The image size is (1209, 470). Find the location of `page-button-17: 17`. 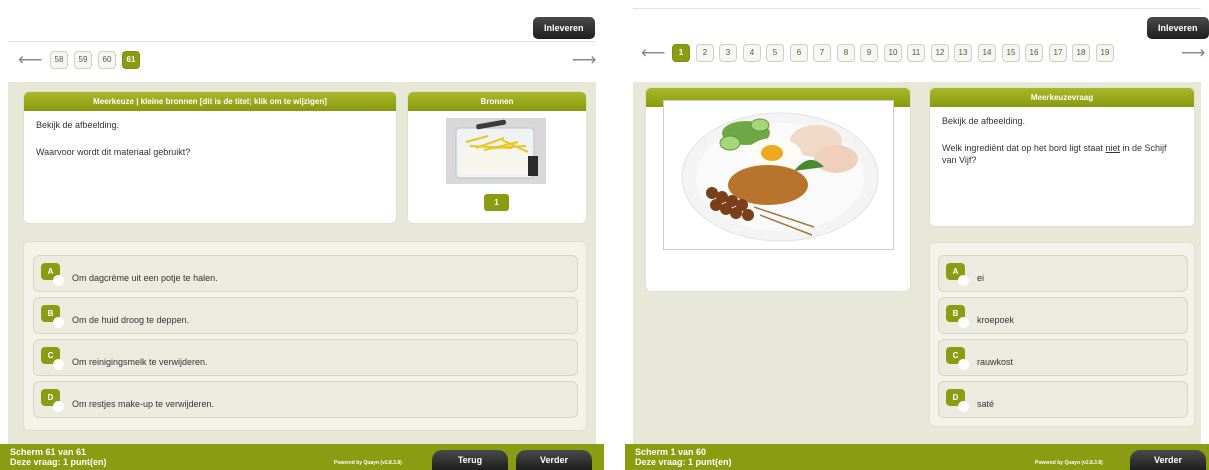

page-button-17: 17 is located at coordinates (1058, 53).